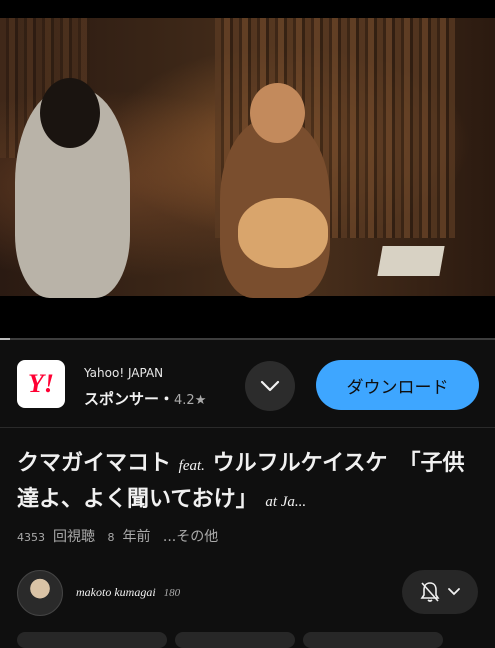  What do you see at coordinates (430, 592) in the screenshot?
I see `bell-off-icon` at bounding box center [430, 592].